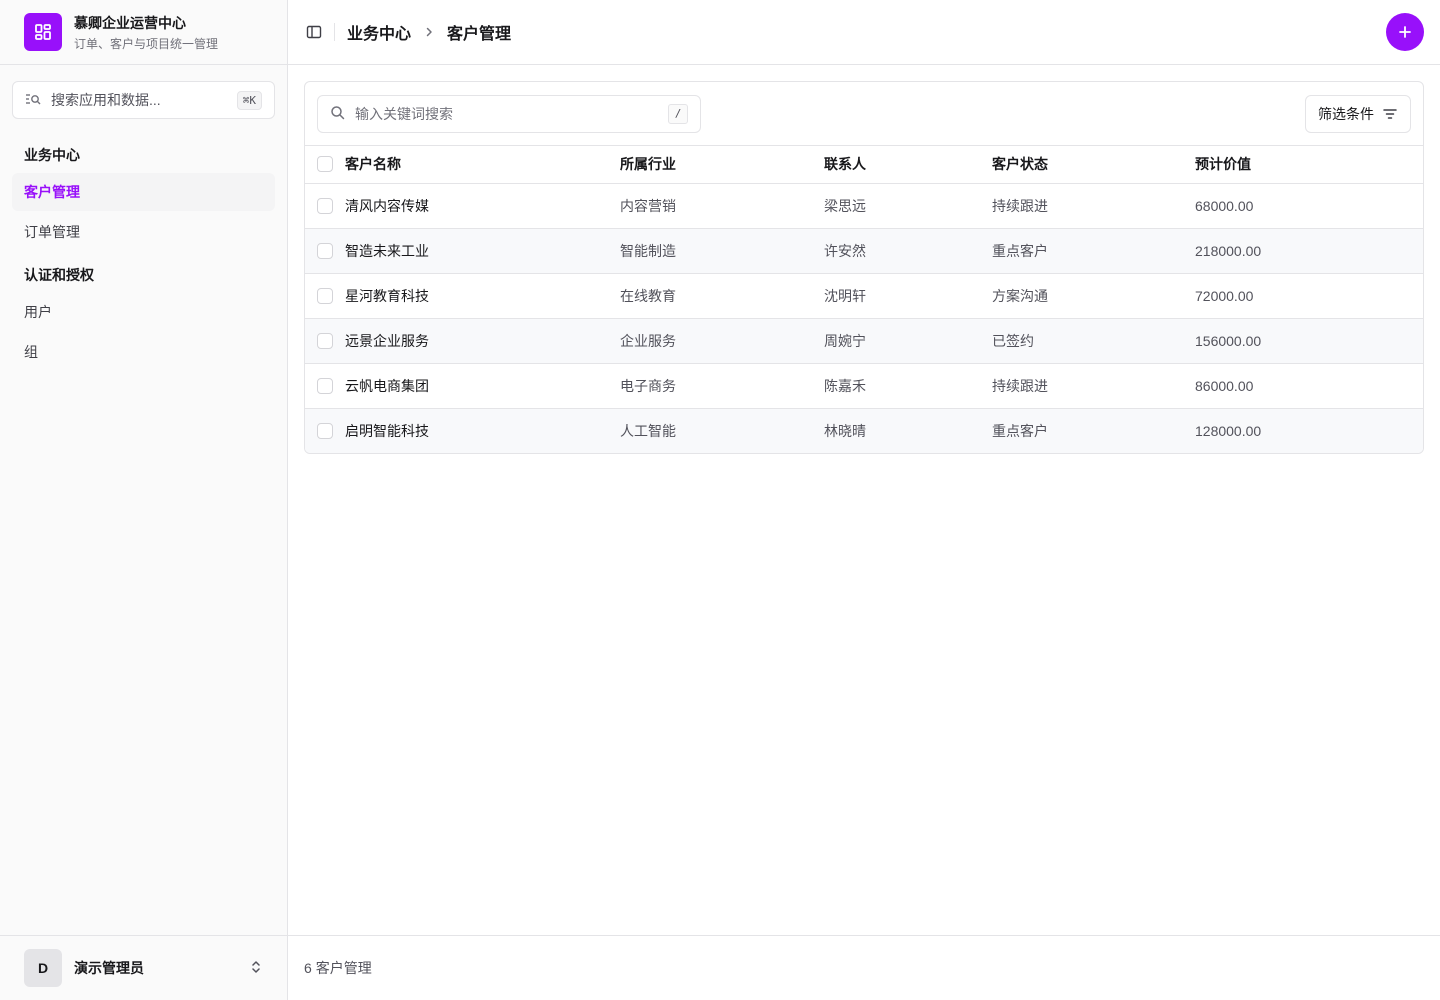 The width and height of the screenshot is (1440, 1000). Describe the element at coordinates (314, 32) in the screenshot. I see `sidebar-toggle-icon` at that location.